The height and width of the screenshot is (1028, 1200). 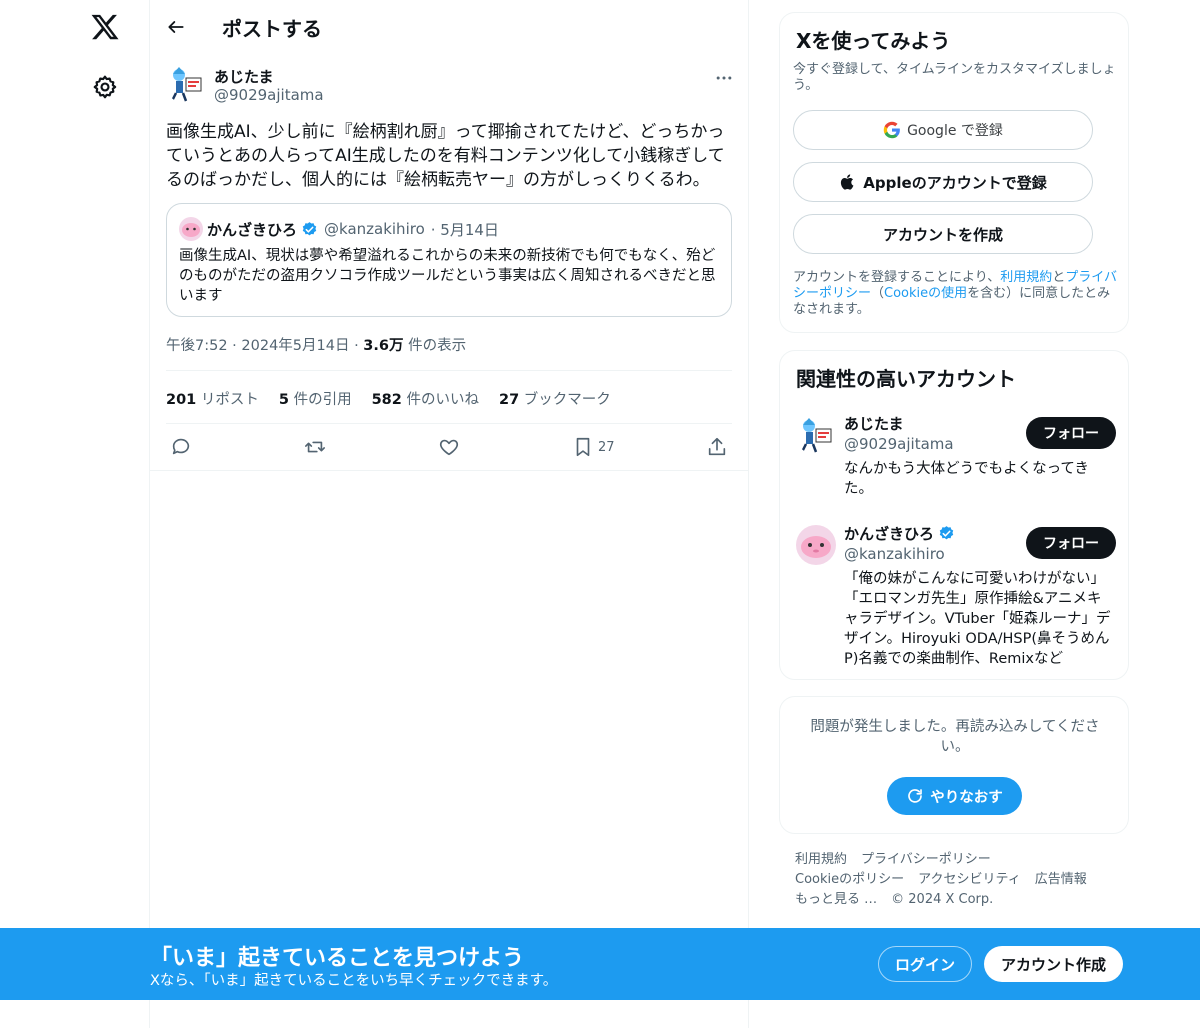 I want to click on reply-button, so click(x=181, y=447).